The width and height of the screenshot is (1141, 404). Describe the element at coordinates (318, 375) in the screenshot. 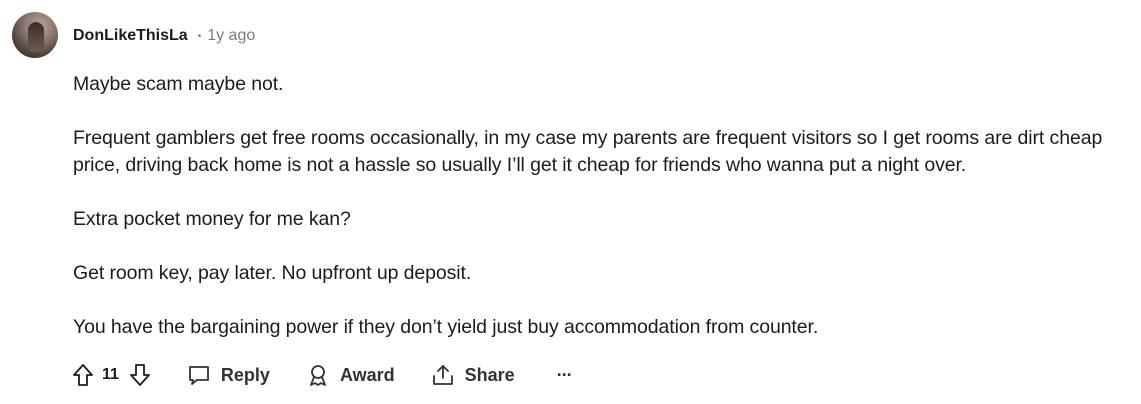

I see `award-ribbon-icon` at that location.